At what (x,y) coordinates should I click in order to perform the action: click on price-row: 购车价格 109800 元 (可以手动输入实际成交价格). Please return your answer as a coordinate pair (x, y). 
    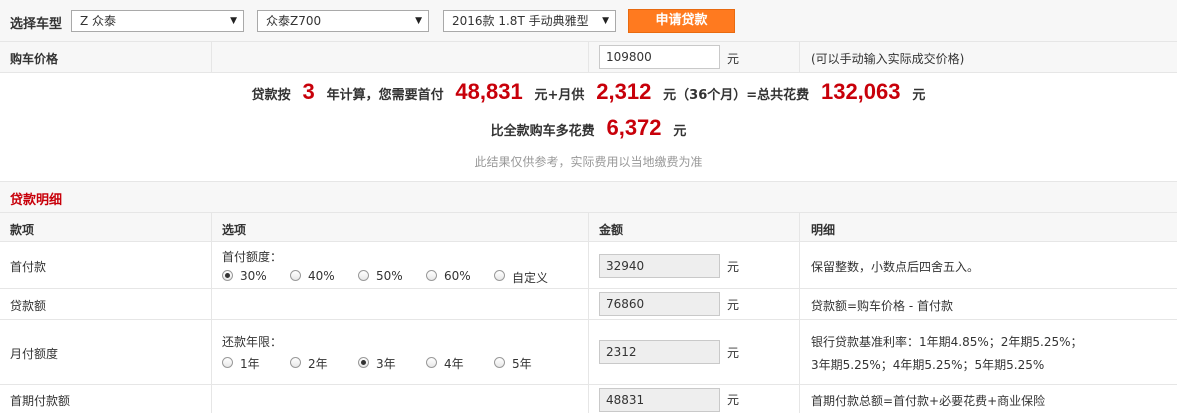
    Looking at the image, I should click on (588, 57).